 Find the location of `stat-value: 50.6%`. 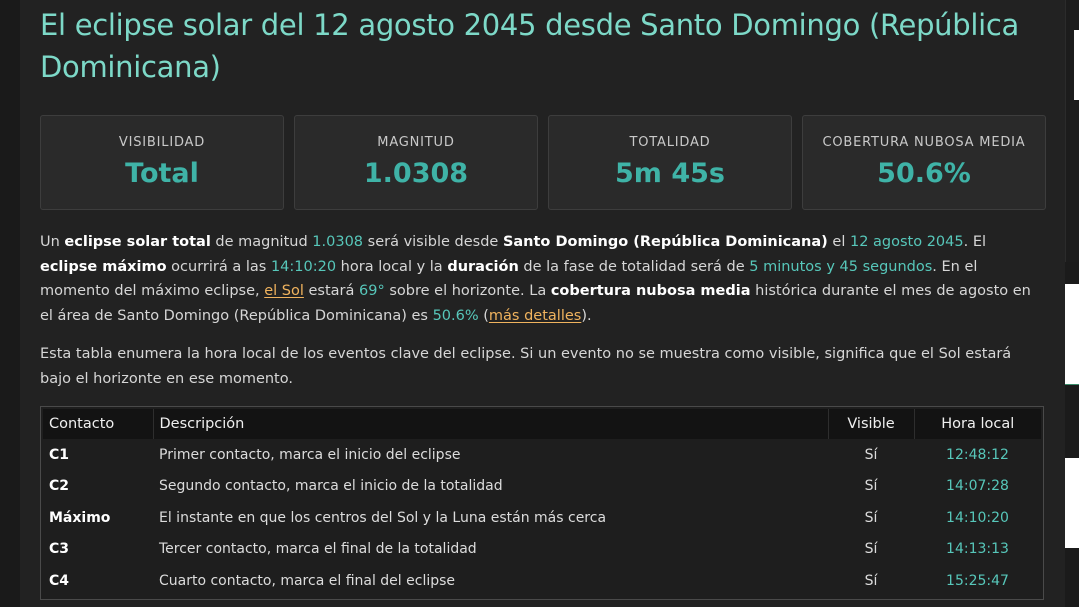

stat-value: 50.6% is located at coordinates (924, 173).